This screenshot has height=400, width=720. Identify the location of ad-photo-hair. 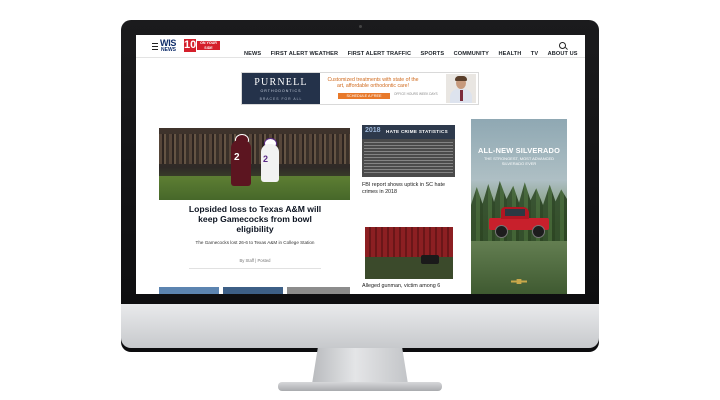
(461, 78).